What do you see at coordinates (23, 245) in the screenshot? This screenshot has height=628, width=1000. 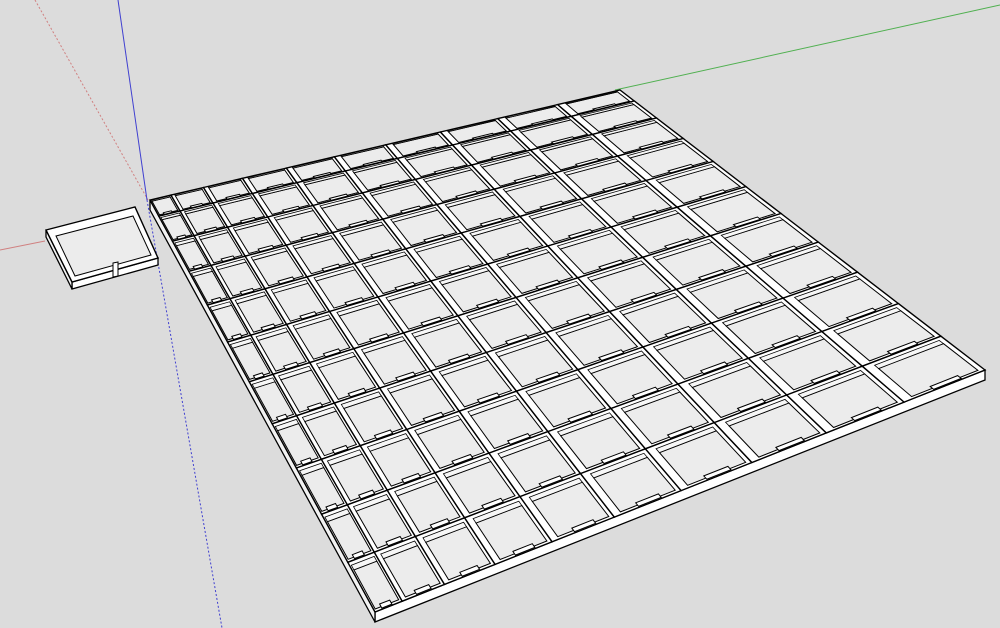 I see `red-axis-line-solid` at bounding box center [23, 245].